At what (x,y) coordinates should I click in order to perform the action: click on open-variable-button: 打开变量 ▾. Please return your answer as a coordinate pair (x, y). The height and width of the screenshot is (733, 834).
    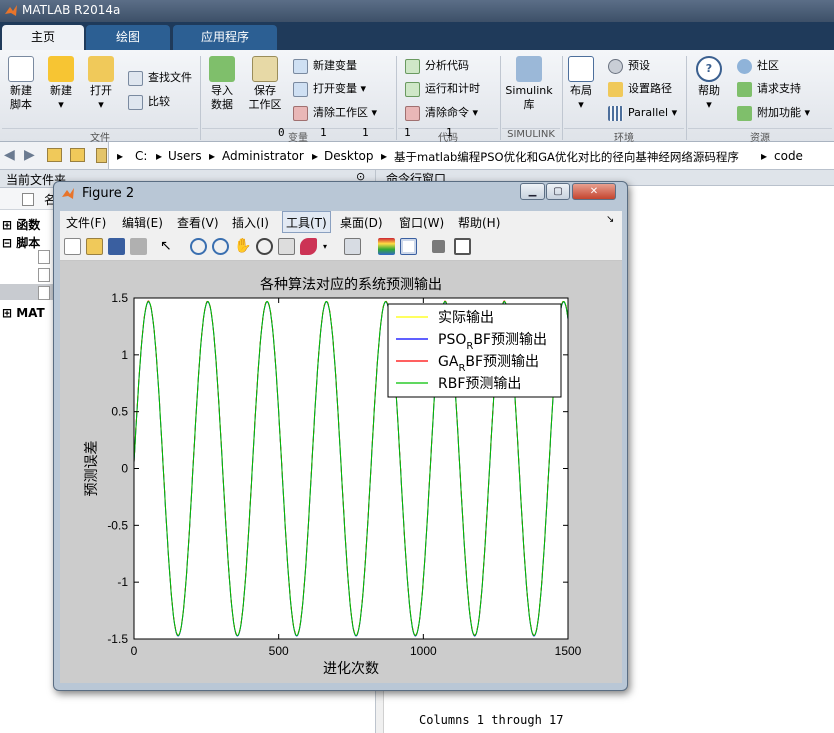
    Looking at the image, I should click on (329, 89).